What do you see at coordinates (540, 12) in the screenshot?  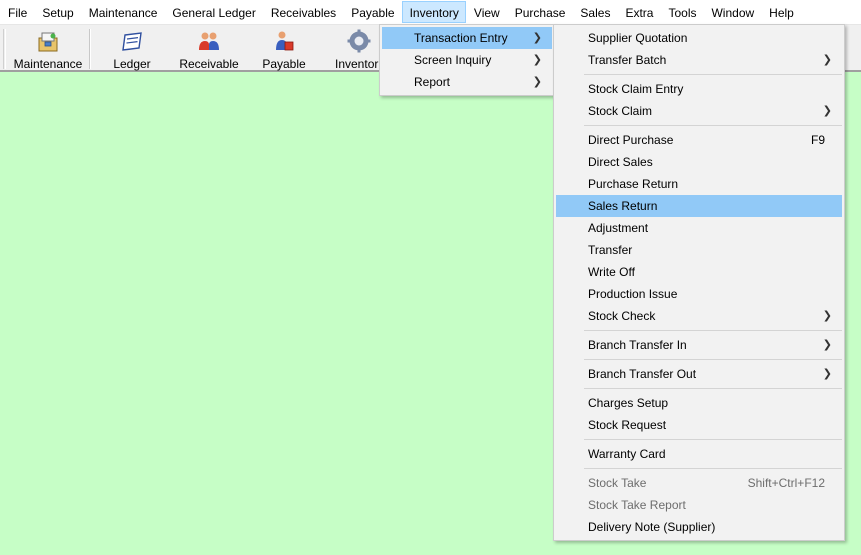 I see `menu-purchase: Purchase` at bounding box center [540, 12].